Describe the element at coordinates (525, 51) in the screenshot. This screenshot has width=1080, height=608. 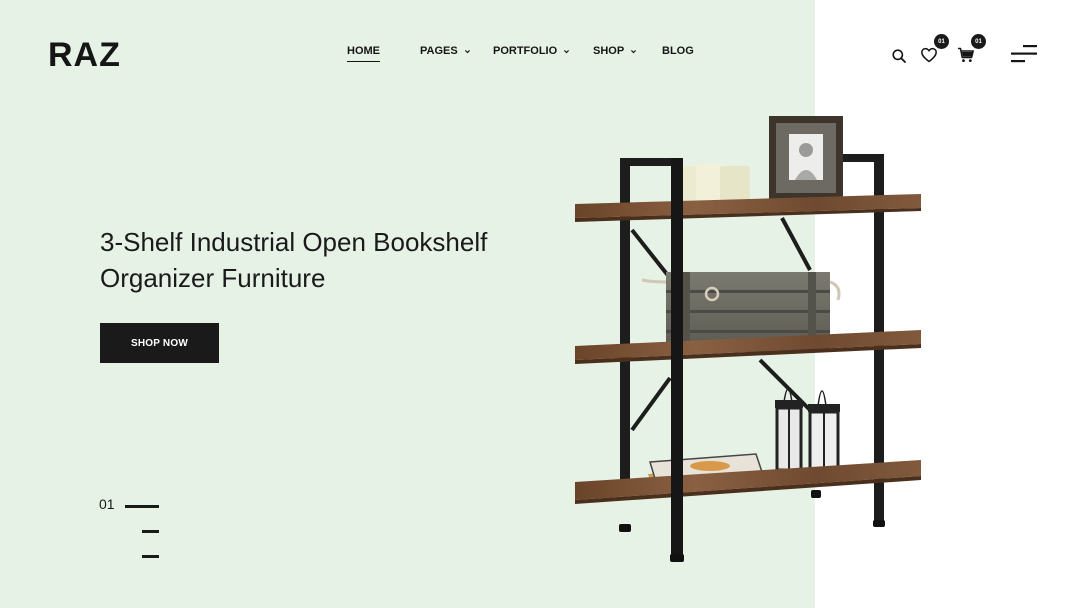
I see `nav-item-label: PORTFOLIO` at that location.